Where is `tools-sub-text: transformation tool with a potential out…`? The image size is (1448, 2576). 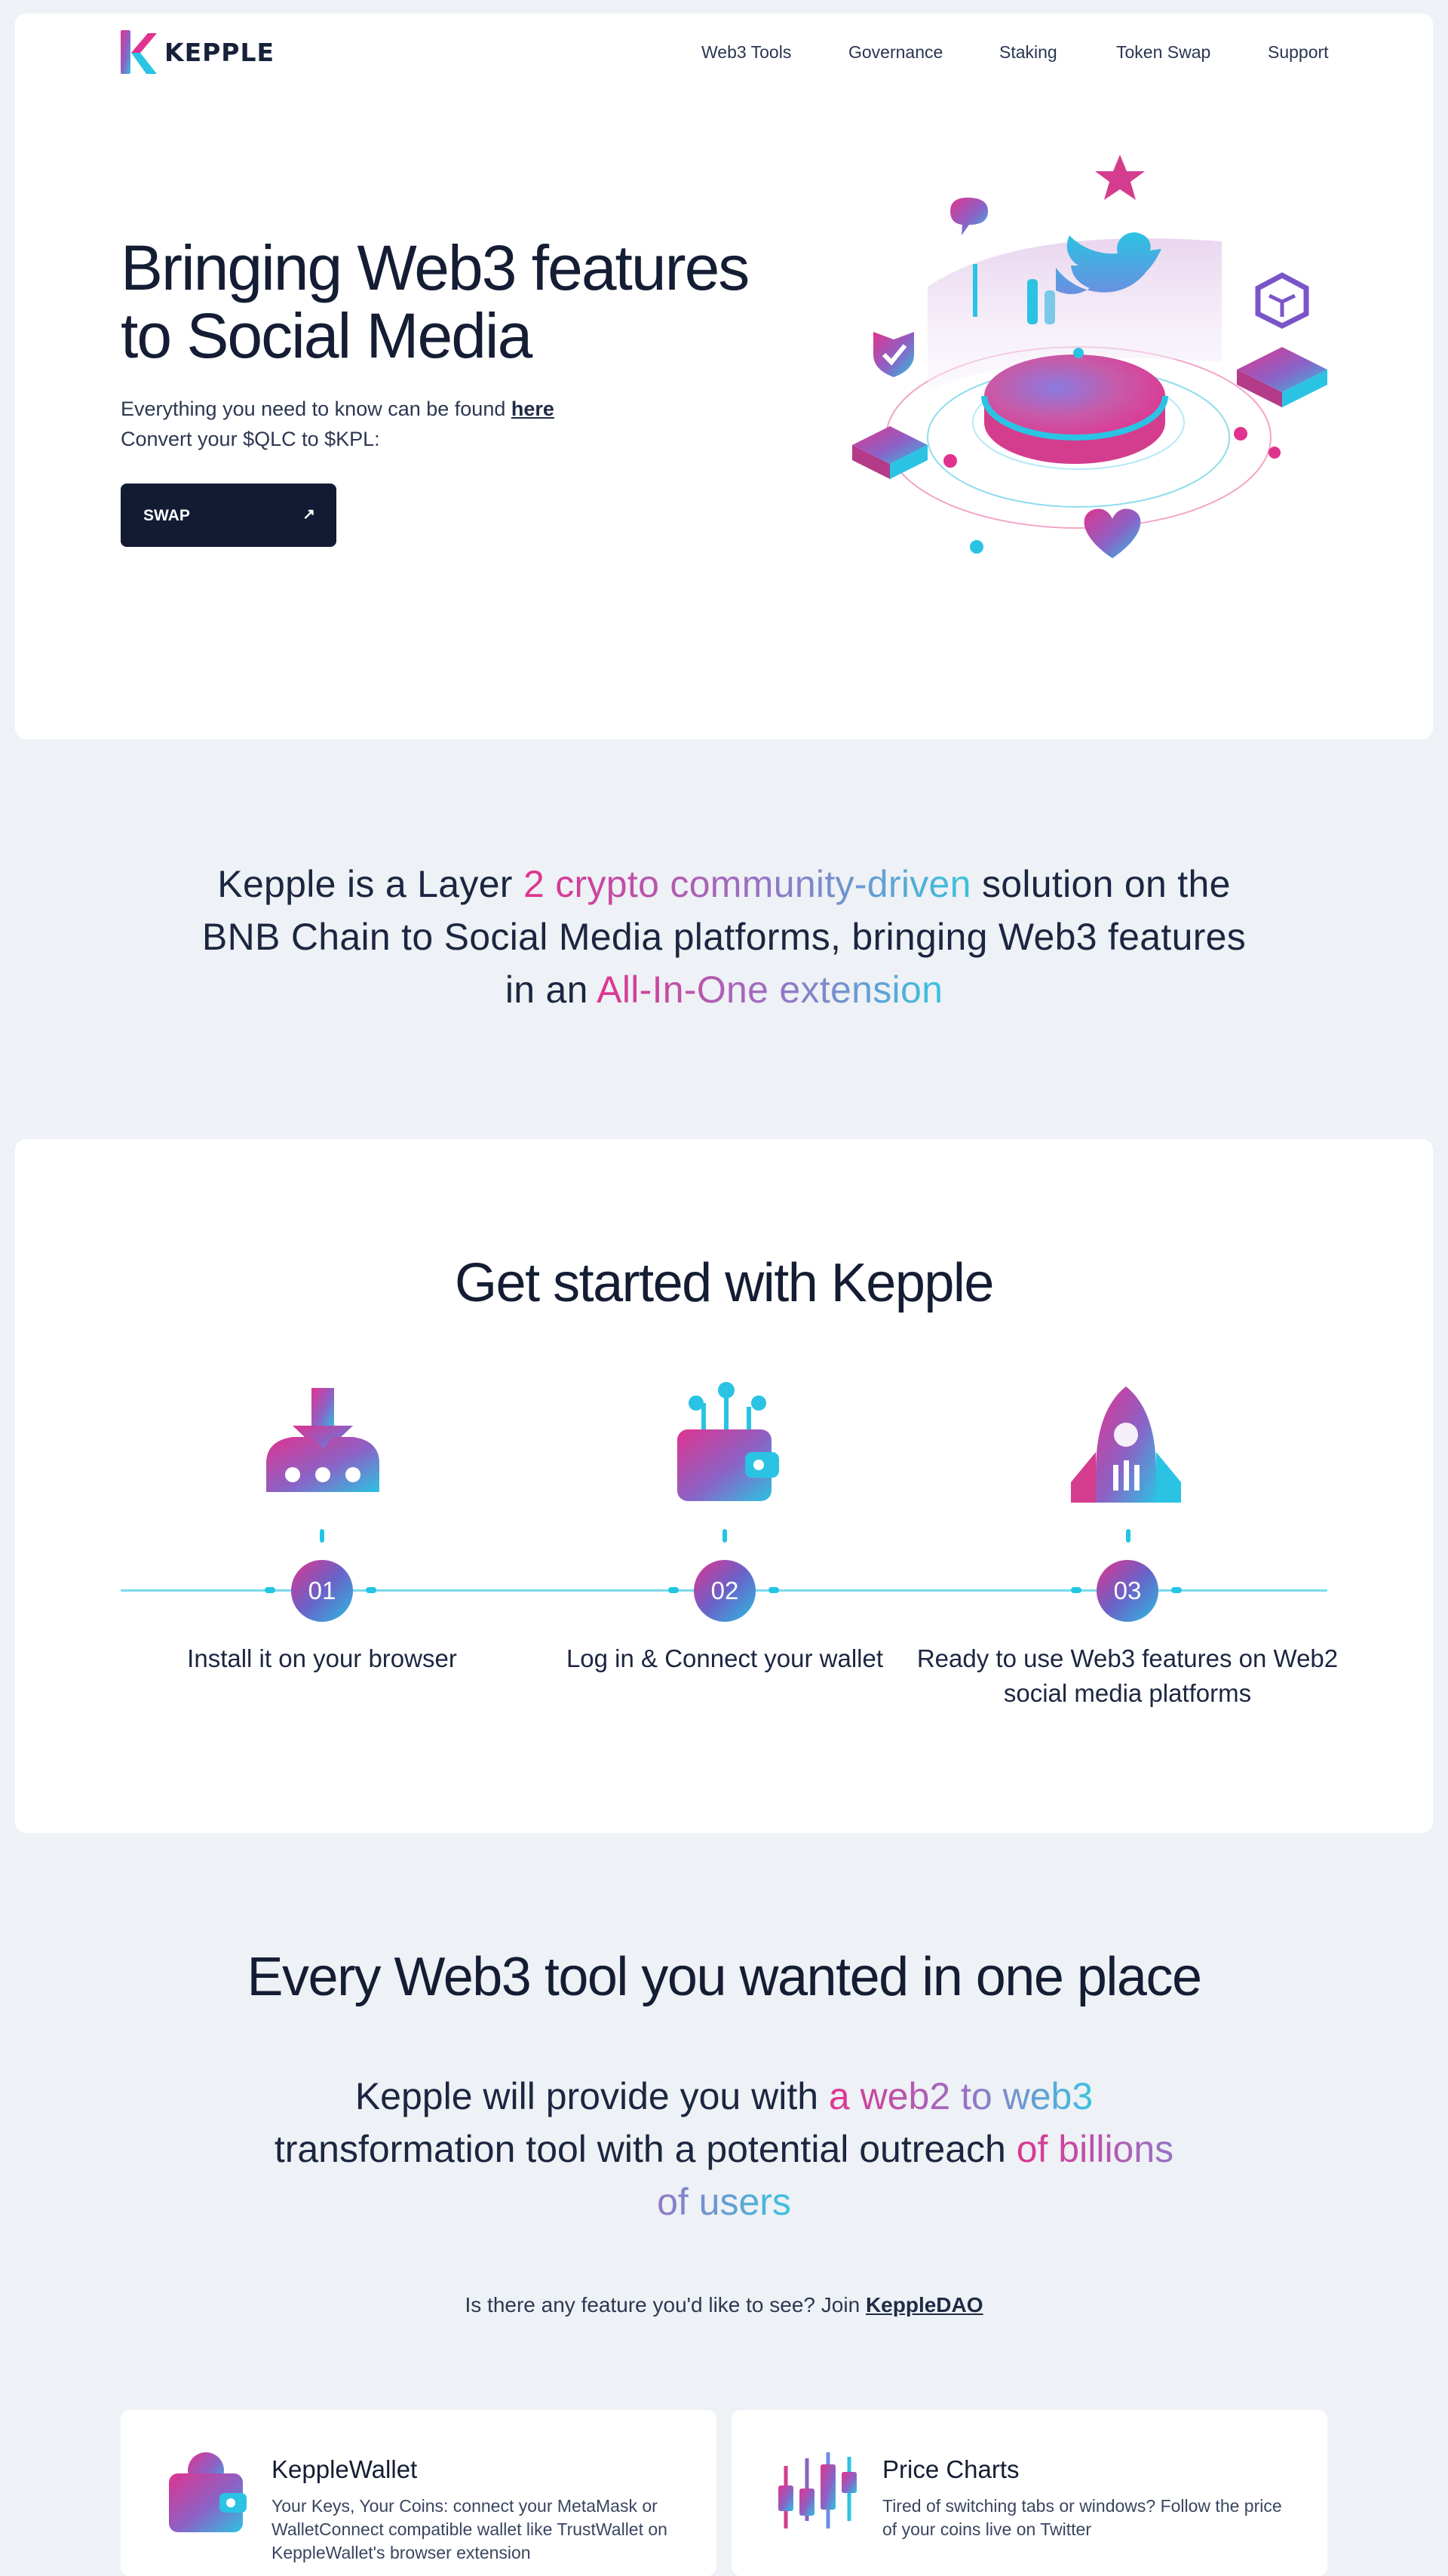 tools-sub-text: transformation tool with a potential out… is located at coordinates (645, 2149).